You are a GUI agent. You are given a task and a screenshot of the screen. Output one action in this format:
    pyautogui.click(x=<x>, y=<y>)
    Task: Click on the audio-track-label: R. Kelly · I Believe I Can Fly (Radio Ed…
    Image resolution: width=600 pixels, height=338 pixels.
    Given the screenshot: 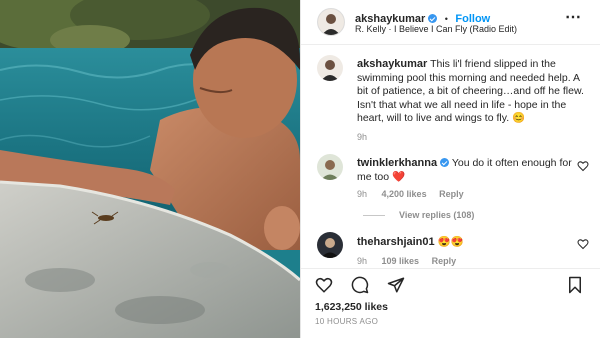 What is the action you would take?
    pyautogui.click(x=436, y=29)
    